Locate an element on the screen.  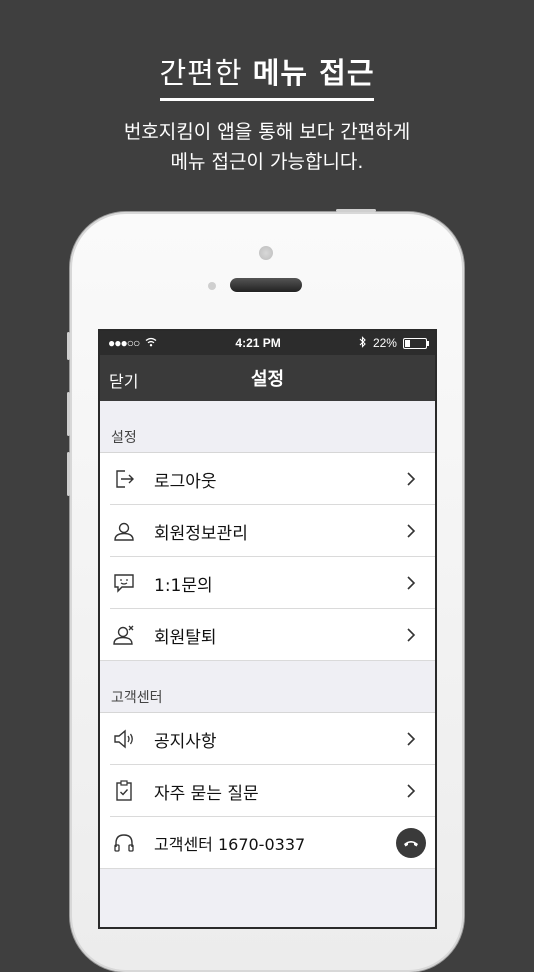
bluetooth-icon is located at coordinates (363, 343).